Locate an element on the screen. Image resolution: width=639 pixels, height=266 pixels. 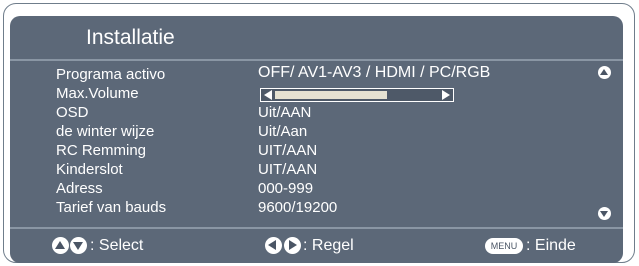
max-volume-slider is located at coordinates (357, 95).